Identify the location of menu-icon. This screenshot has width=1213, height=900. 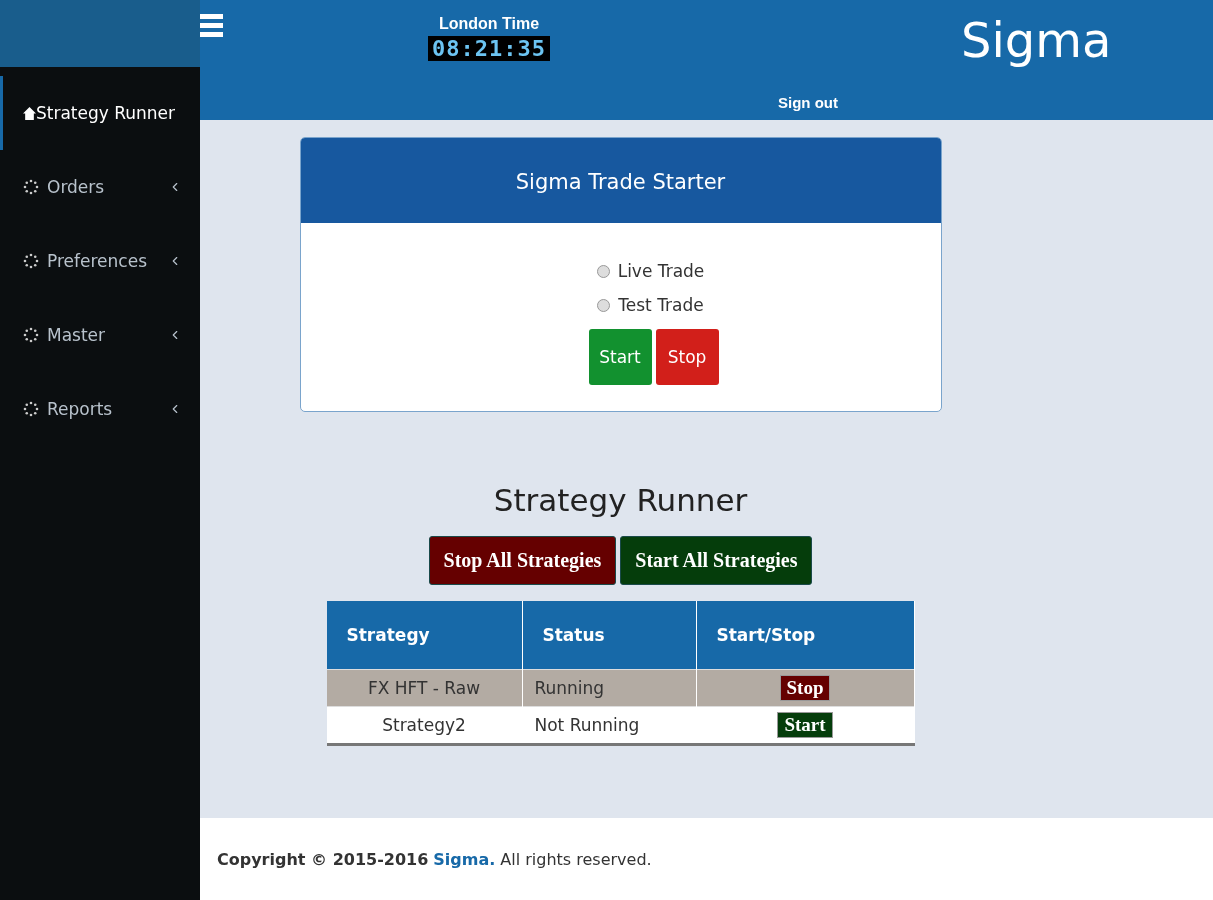
(211, 26).